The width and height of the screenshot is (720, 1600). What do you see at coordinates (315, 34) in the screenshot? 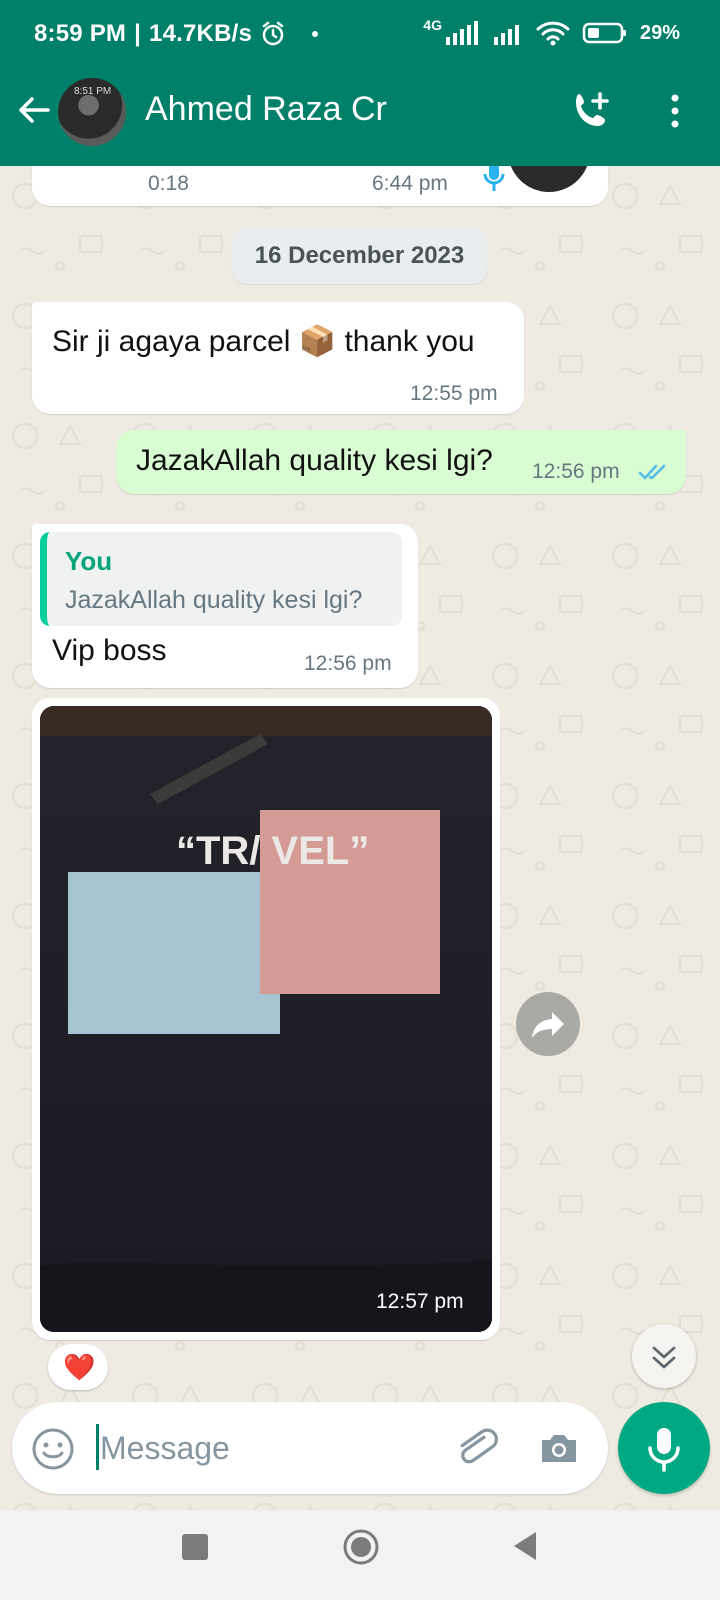
I see `notification-dot` at bounding box center [315, 34].